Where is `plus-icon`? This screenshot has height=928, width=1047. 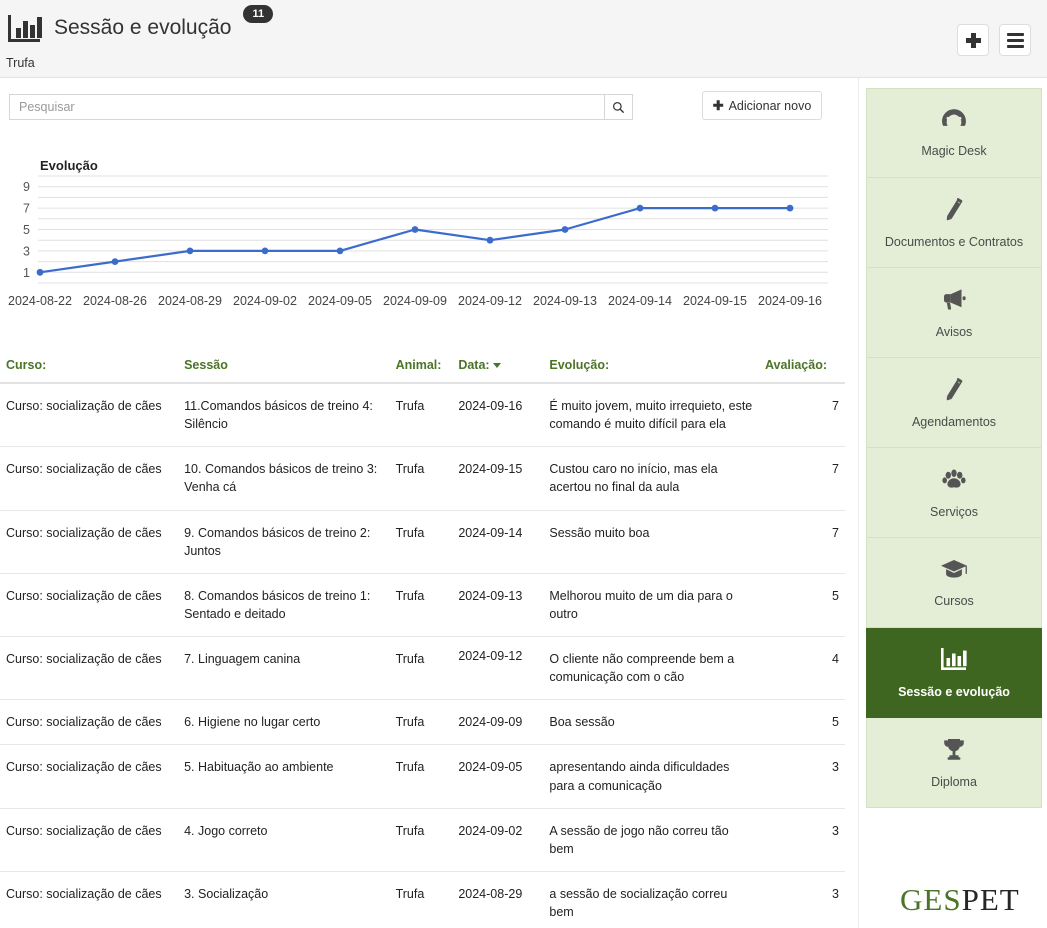
plus-icon is located at coordinates (973, 40).